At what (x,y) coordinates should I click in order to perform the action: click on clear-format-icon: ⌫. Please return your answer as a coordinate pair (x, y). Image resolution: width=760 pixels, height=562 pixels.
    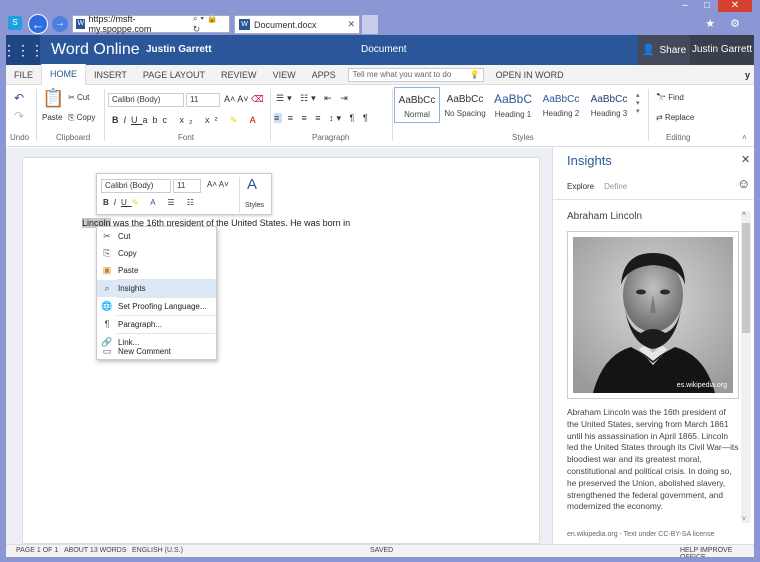
    Looking at the image, I should click on (257, 99).